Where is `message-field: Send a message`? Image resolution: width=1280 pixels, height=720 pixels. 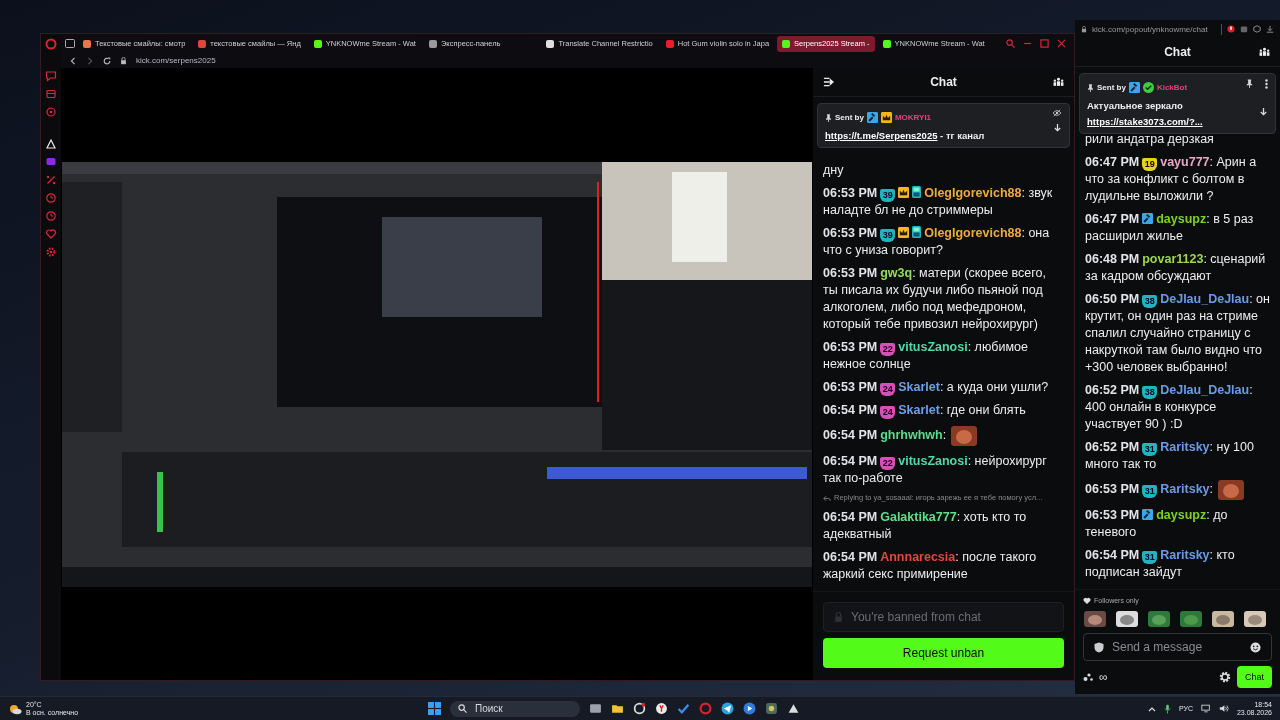
message-field: Send a message is located at coordinates (1177, 647).